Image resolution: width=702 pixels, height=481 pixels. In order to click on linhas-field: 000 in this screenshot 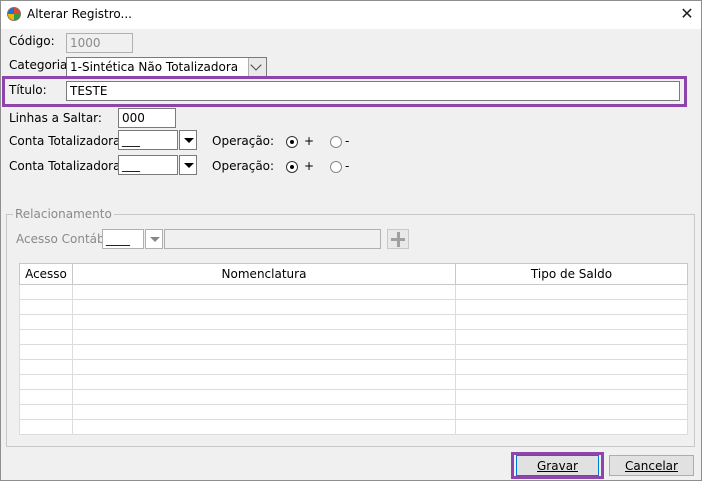, I will do `click(147, 118)`.